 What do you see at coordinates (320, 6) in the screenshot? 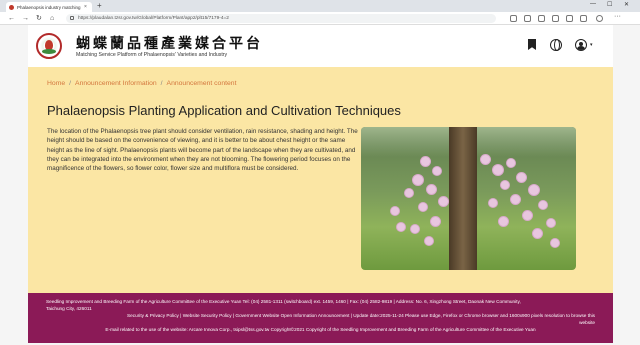
I see `browser-tab-bar: Phalaenopsis industry matching × + — ☐ ✕` at bounding box center [320, 6].